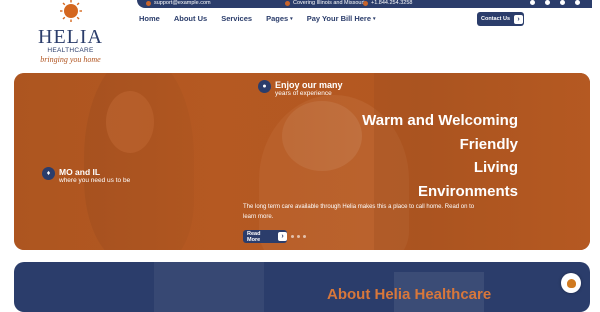 The image size is (600, 312). I want to click on x-icon, so click(547, 2).